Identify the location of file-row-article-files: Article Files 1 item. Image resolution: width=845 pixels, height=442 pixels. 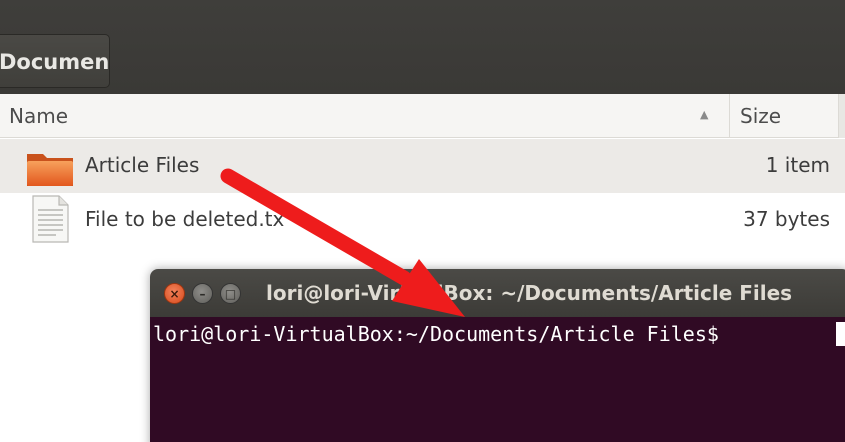
(422, 166).